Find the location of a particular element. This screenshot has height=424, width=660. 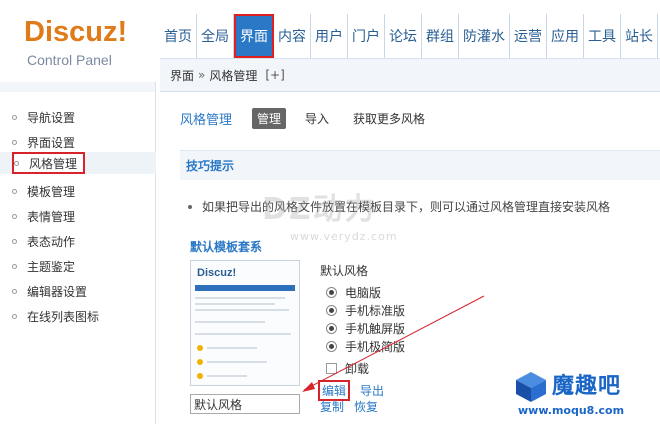

actions-row-2: 复制 恢复 is located at coordinates (356, 406).